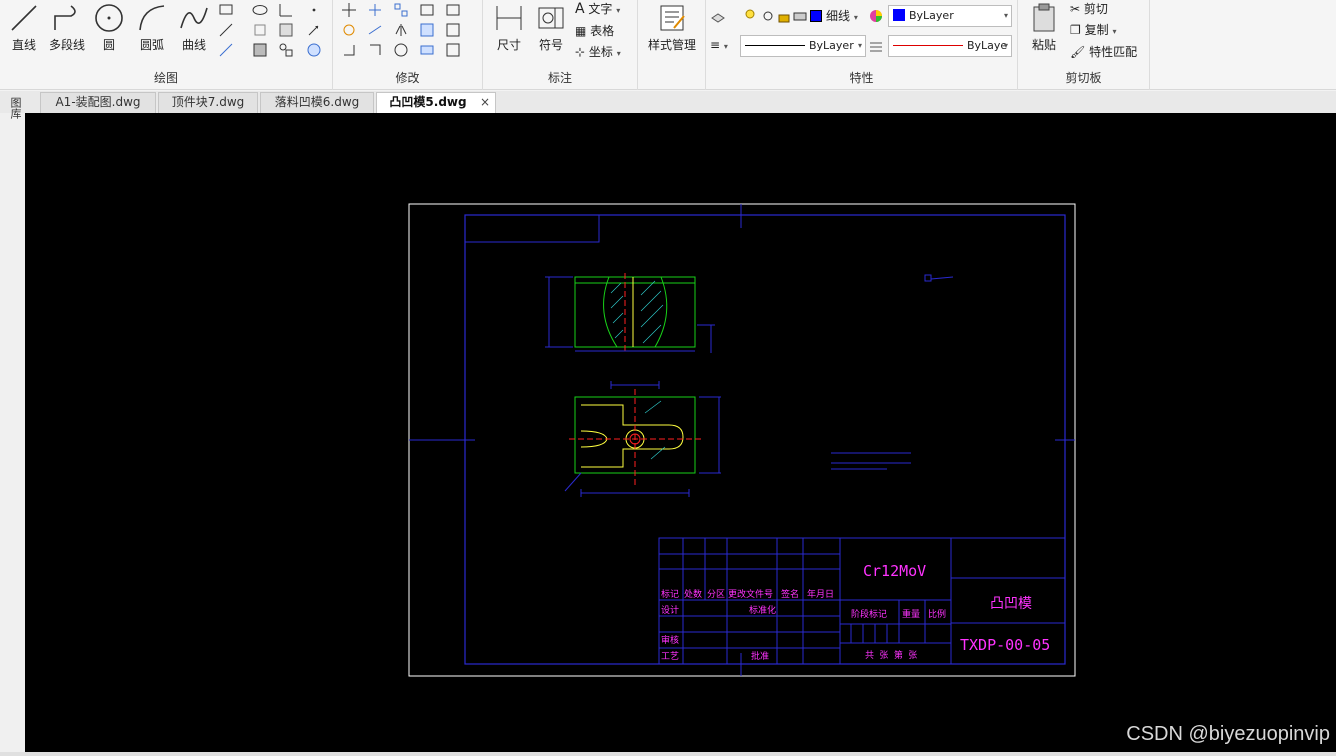 The image size is (1336, 756). Describe the element at coordinates (375, 50) in the screenshot. I see `break-icon` at that location.